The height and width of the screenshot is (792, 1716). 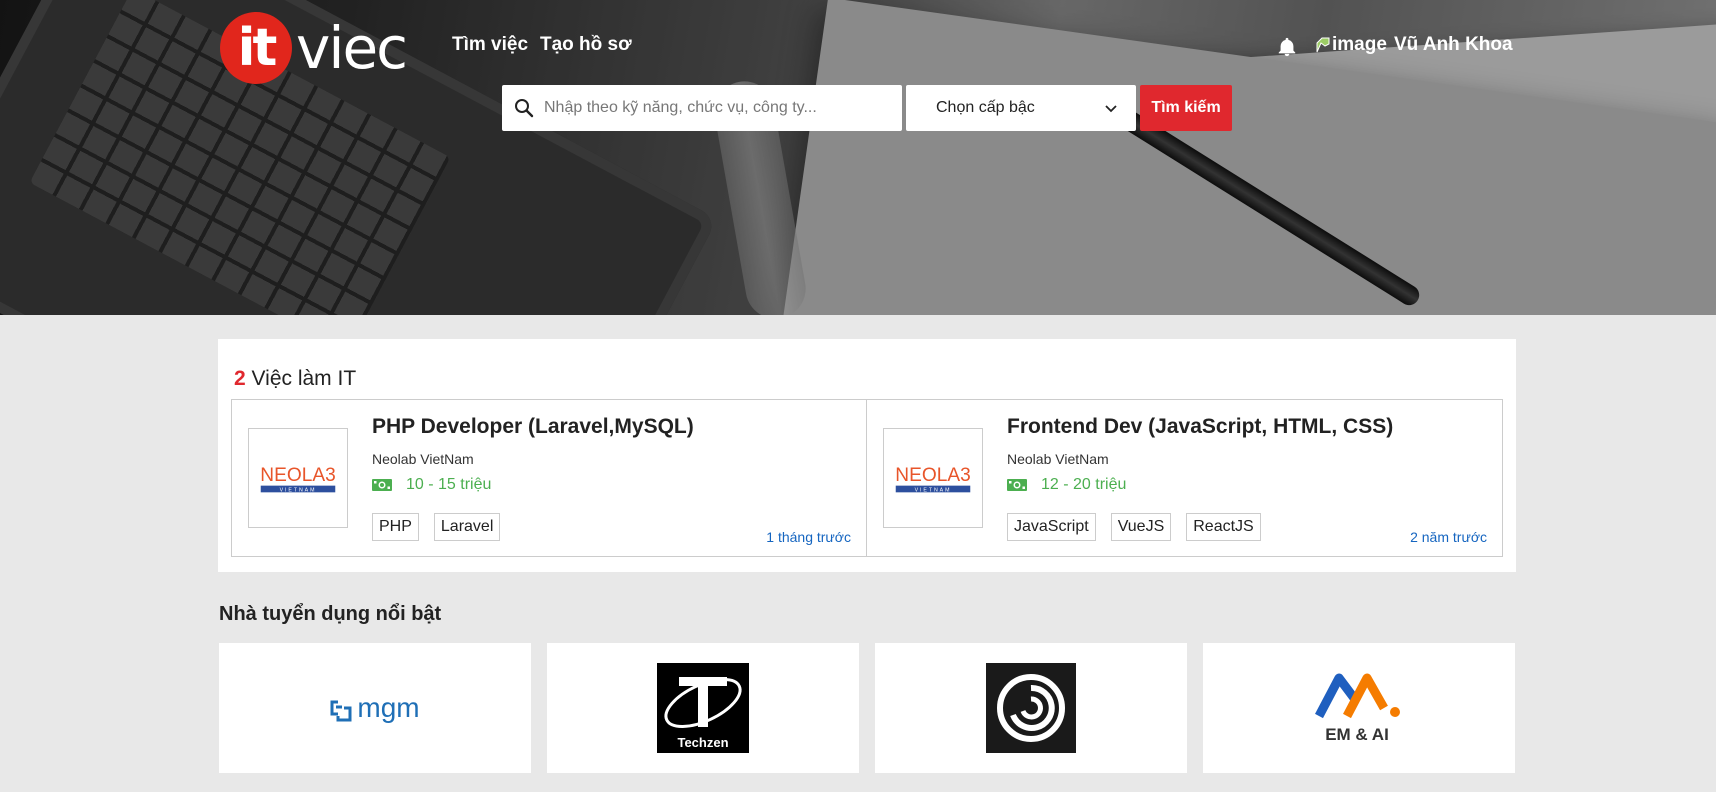 I want to click on posted-time: 2 năm trước, so click(x=1448, y=537).